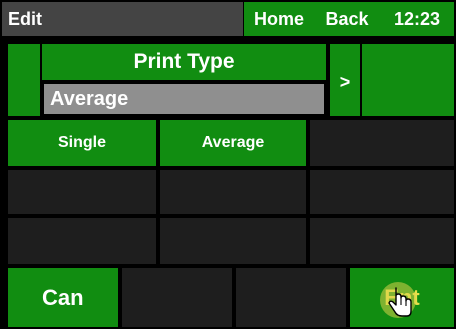  I want to click on parameter-right-panel, so click(408, 80).